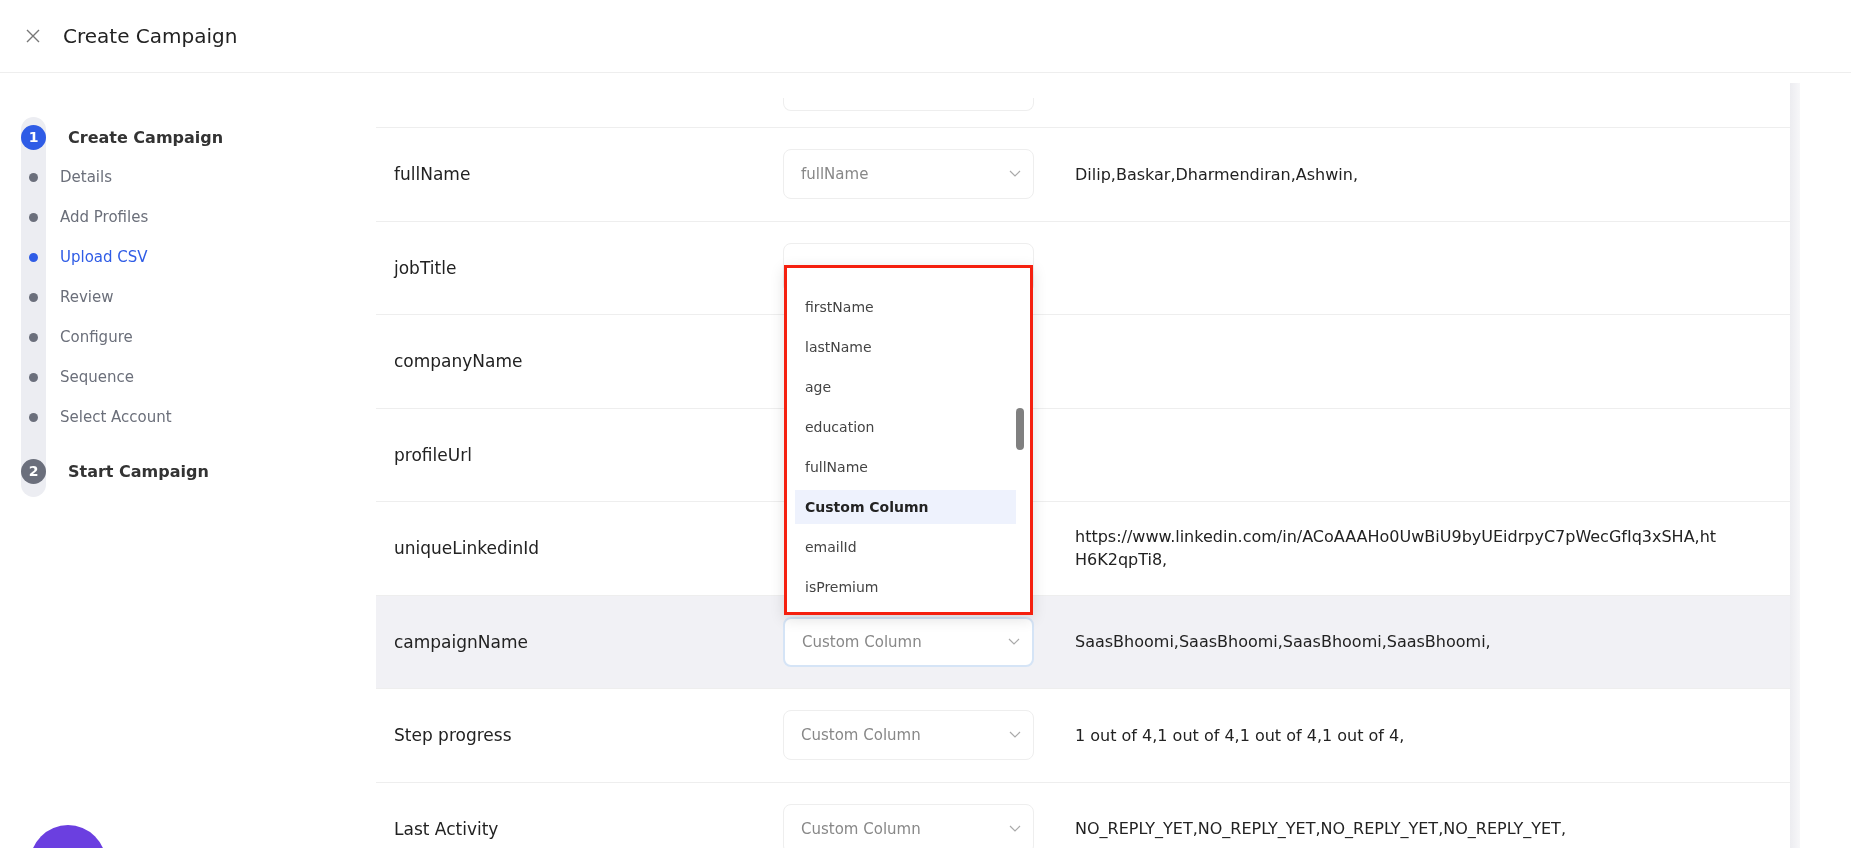 This screenshot has height=848, width=1851. I want to click on field-name: Last Activity, so click(446, 828).